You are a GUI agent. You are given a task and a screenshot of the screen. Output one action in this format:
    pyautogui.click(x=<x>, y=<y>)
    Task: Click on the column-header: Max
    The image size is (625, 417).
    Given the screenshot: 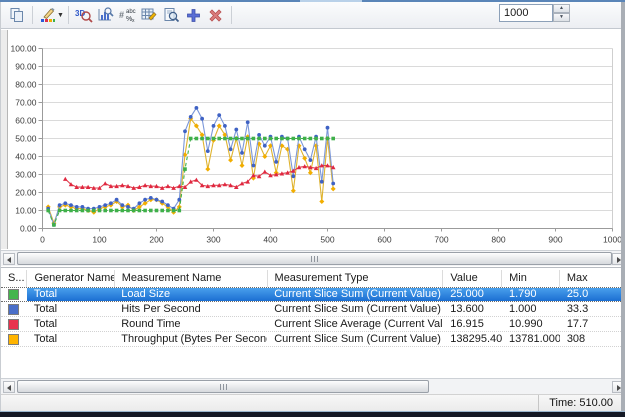 What is the action you would take?
    pyautogui.click(x=592, y=278)
    